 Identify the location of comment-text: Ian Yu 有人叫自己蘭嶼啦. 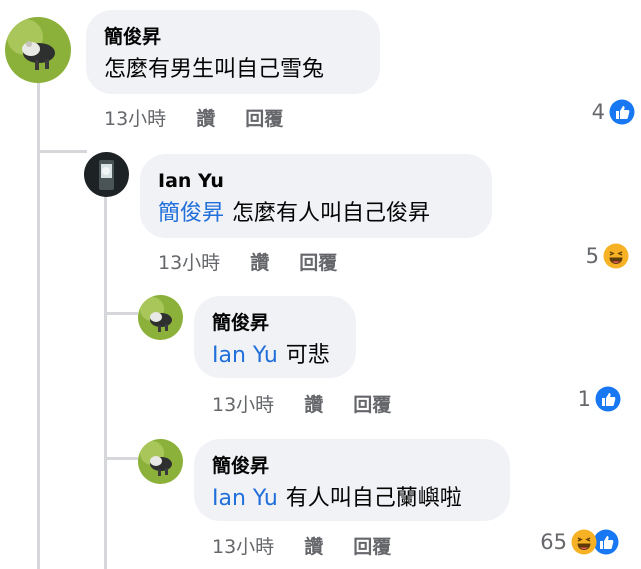
(352, 499).